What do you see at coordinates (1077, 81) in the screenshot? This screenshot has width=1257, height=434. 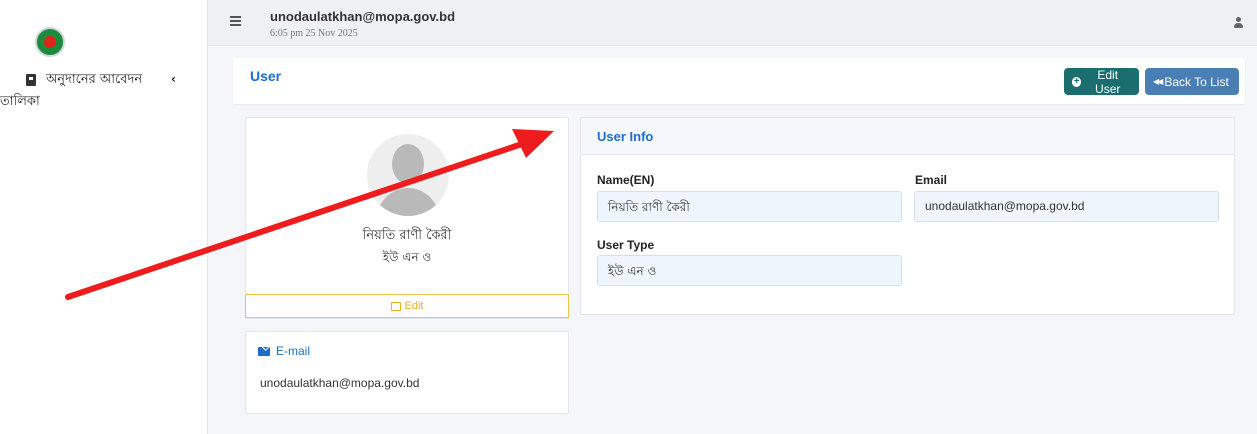 I see `plus-circle-icon: +` at bounding box center [1077, 81].